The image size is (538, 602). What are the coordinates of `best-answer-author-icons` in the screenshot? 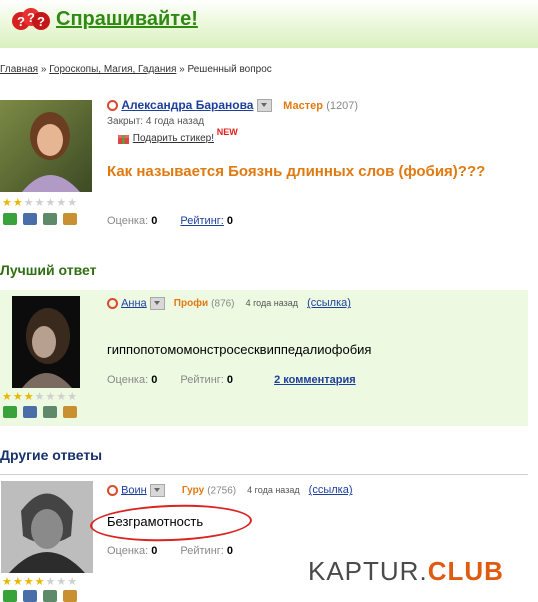 It's located at (40, 412).